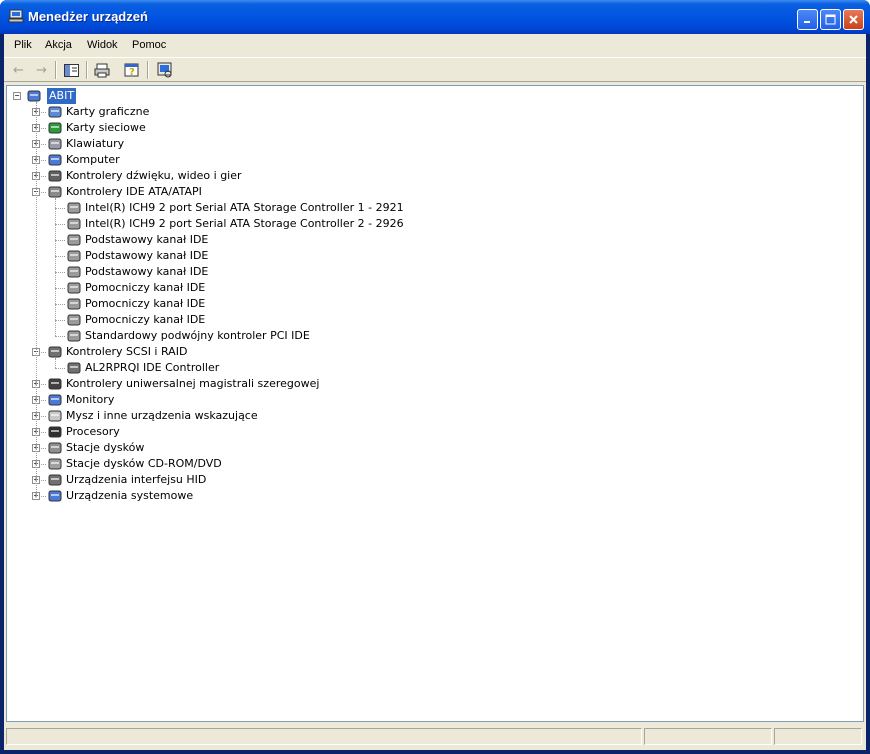 The image size is (870, 754). What do you see at coordinates (16, 16) in the screenshot?
I see `device-manager-icon` at bounding box center [16, 16].